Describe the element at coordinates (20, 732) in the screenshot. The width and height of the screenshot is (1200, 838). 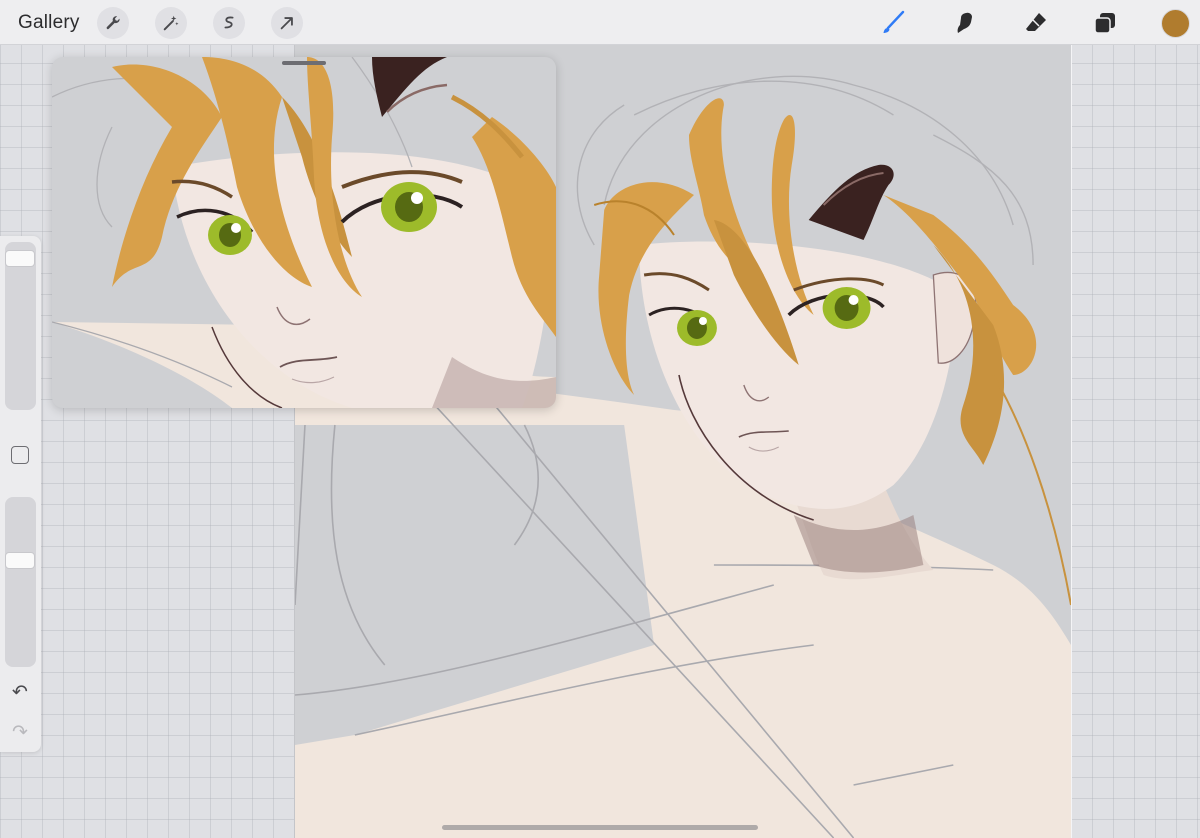
I see `redo-icon: ↷` at that location.